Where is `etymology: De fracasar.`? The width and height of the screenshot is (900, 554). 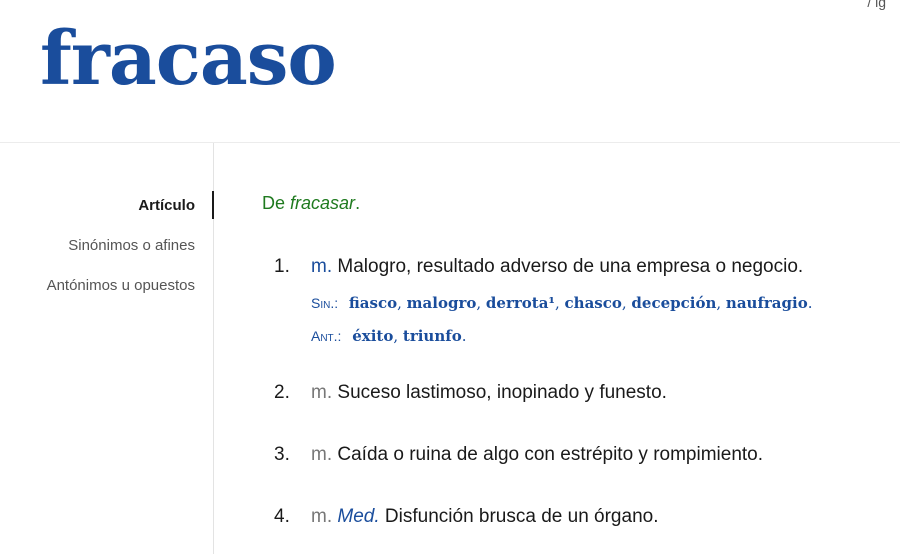
etymology: De fracasar. is located at coordinates (311, 203).